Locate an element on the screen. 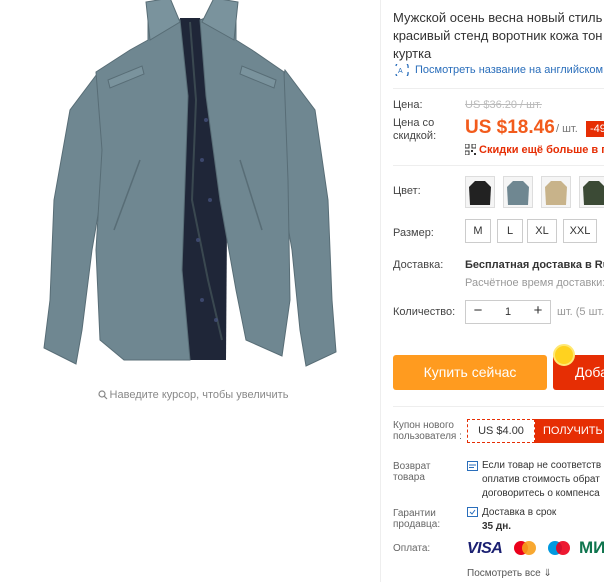  return-line: Если товар не соответств is located at coordinates (542, 465).